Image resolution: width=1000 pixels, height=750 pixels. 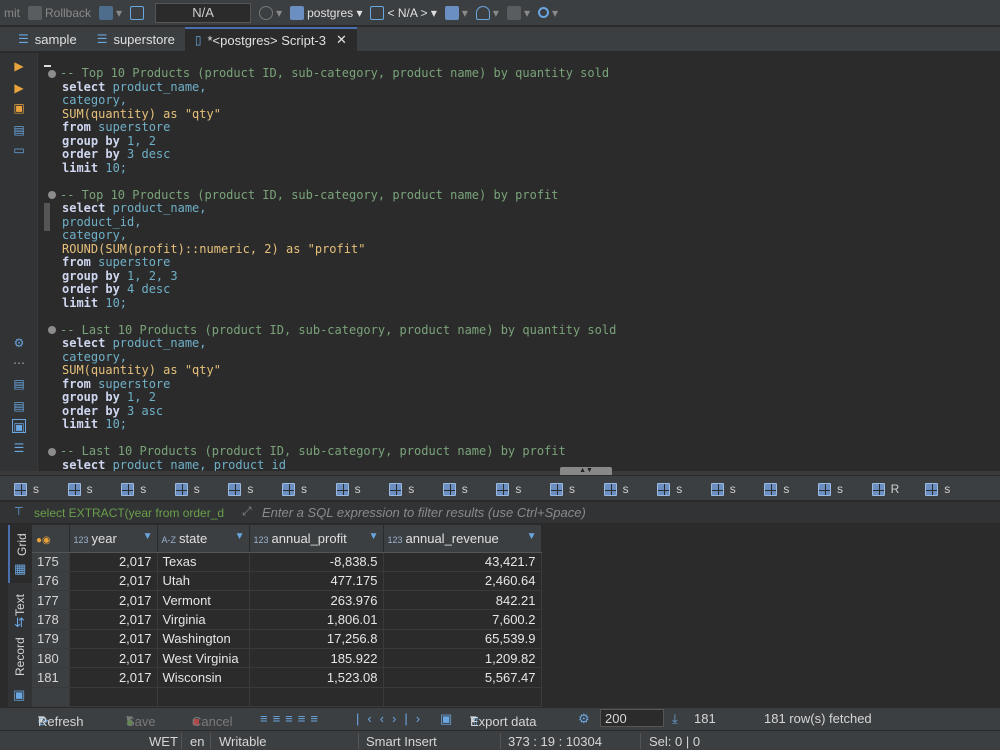 What do you see at coordinates (19, 406) in the screenshot?
I see `log-icon: ▤` at bounding box center [19, 406].